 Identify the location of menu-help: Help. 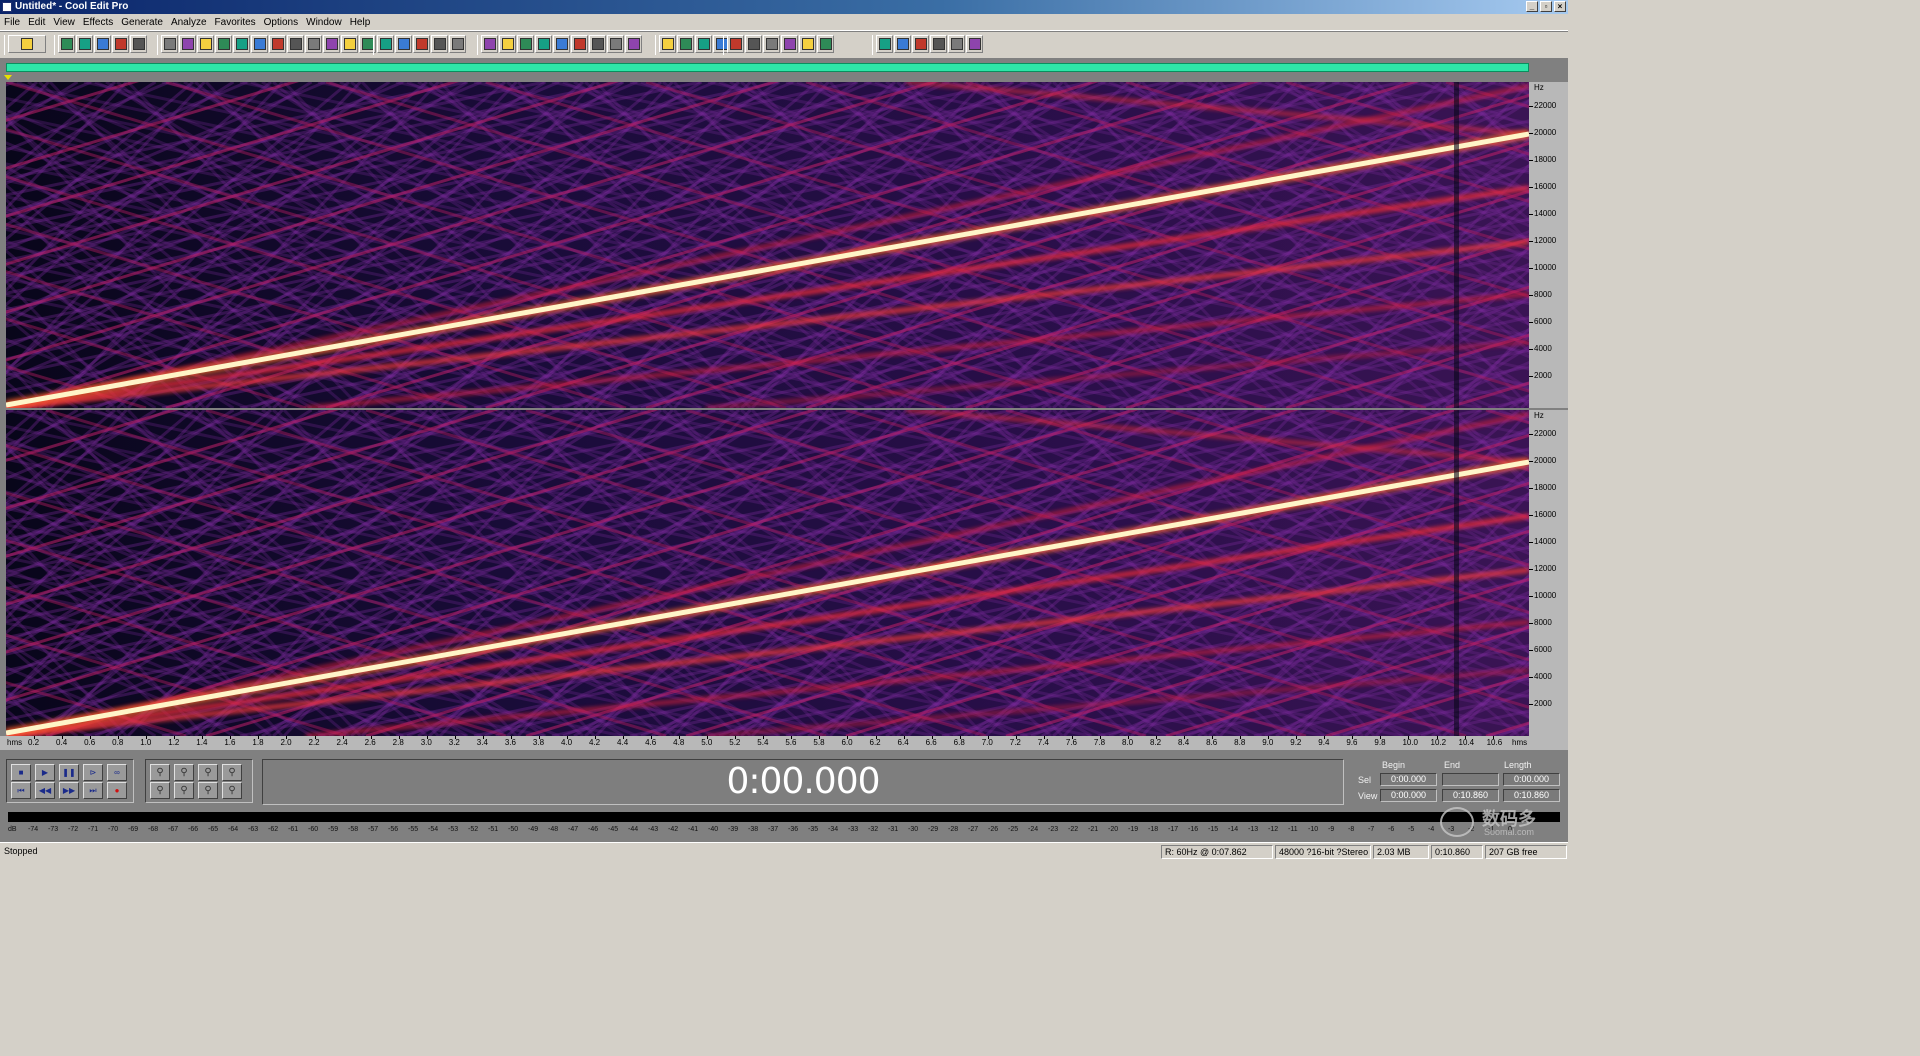
(360, 22).